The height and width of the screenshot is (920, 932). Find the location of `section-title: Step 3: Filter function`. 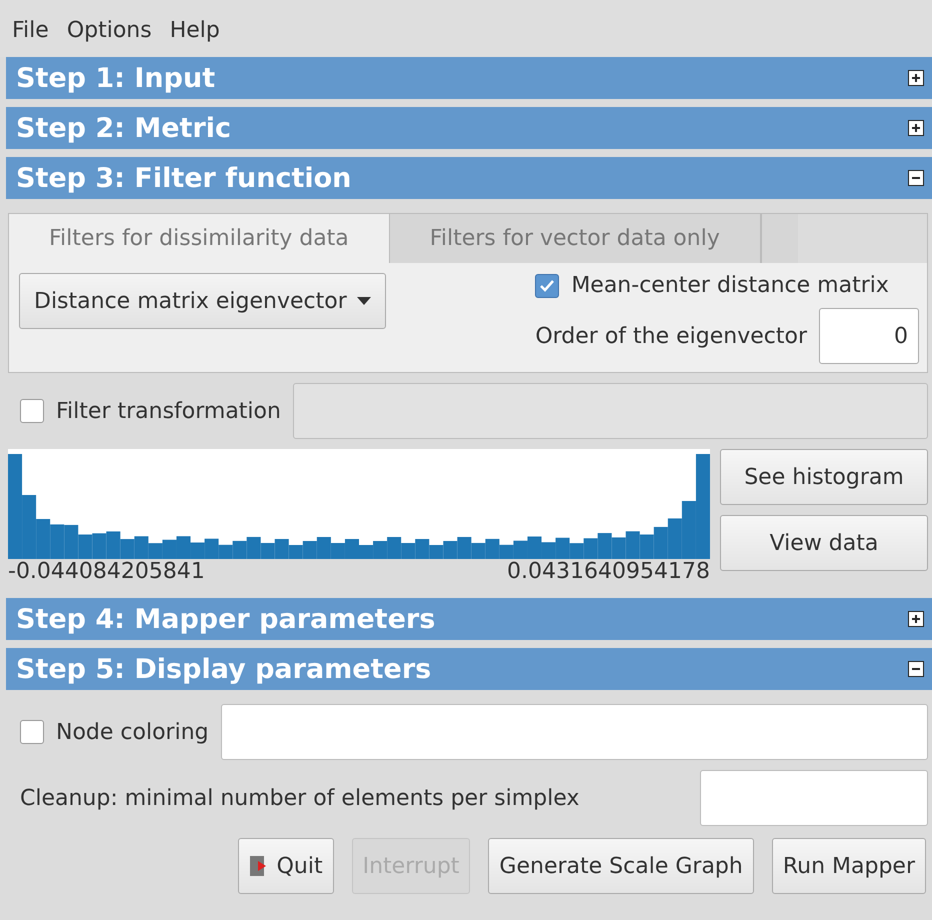

section-title: Step 3: Filter function is located at coordinates (184, 178).